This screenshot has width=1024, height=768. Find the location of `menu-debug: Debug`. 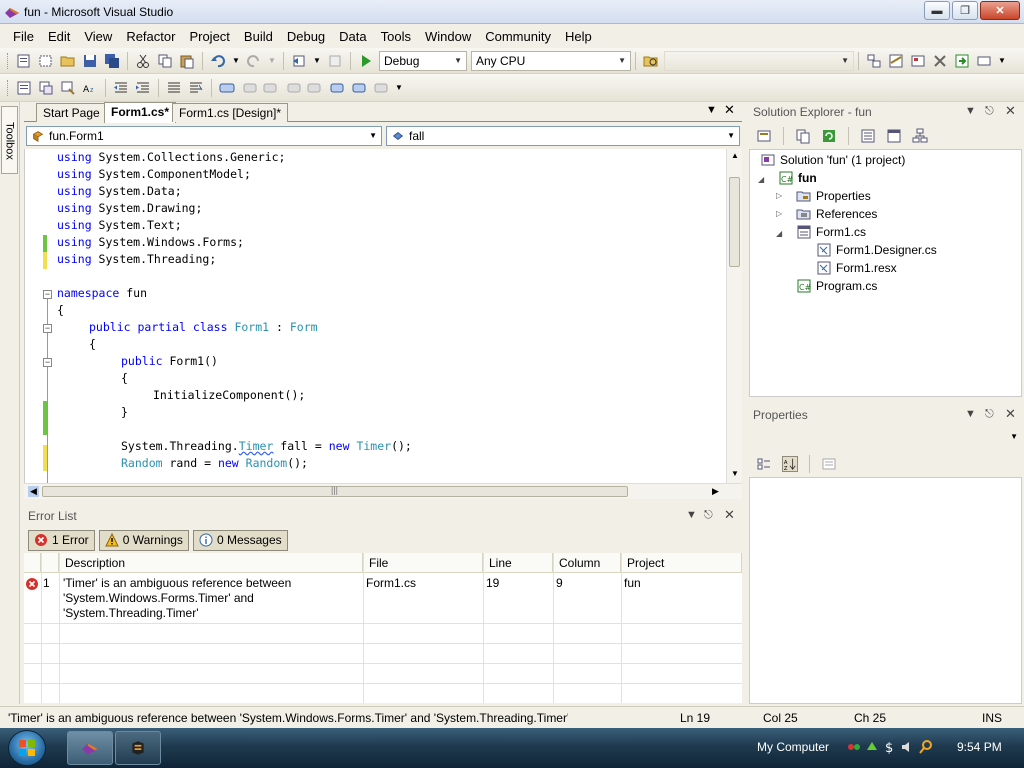

menu-debug: Debug is located at coordinates (306, 36).